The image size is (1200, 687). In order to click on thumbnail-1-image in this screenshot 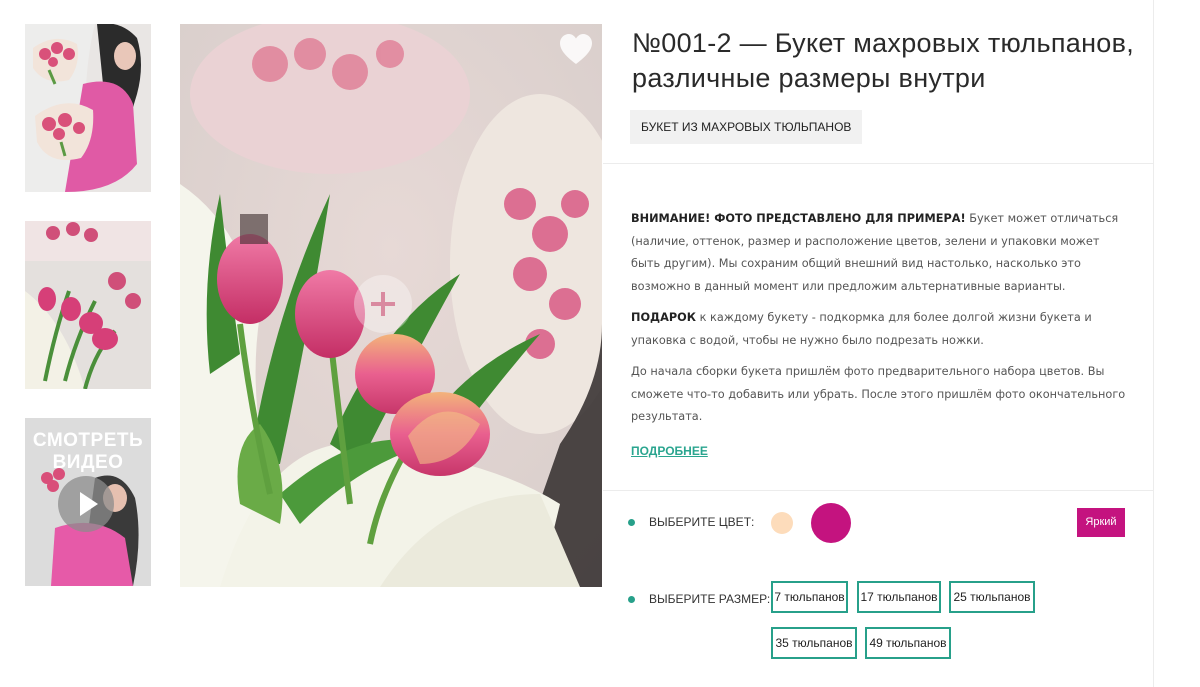, I will do `click(88, 108)`.